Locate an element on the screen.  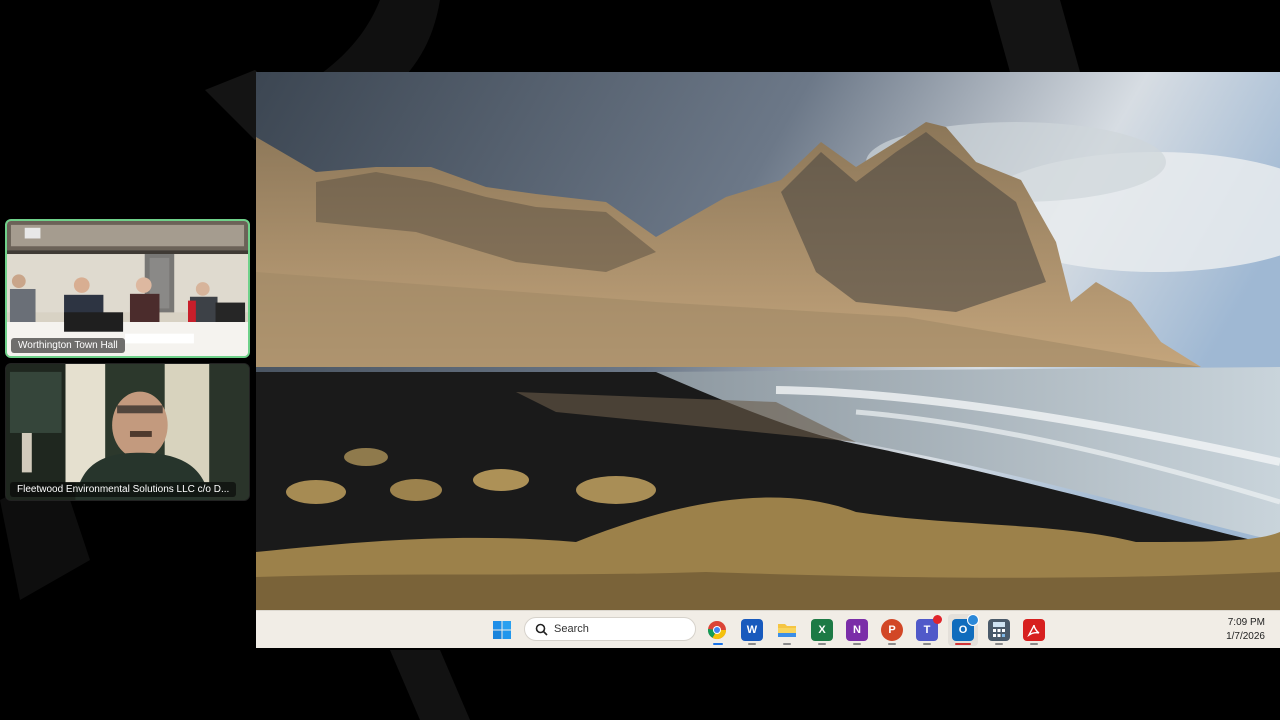
room-video-feed is located at coordinates (127, 288).